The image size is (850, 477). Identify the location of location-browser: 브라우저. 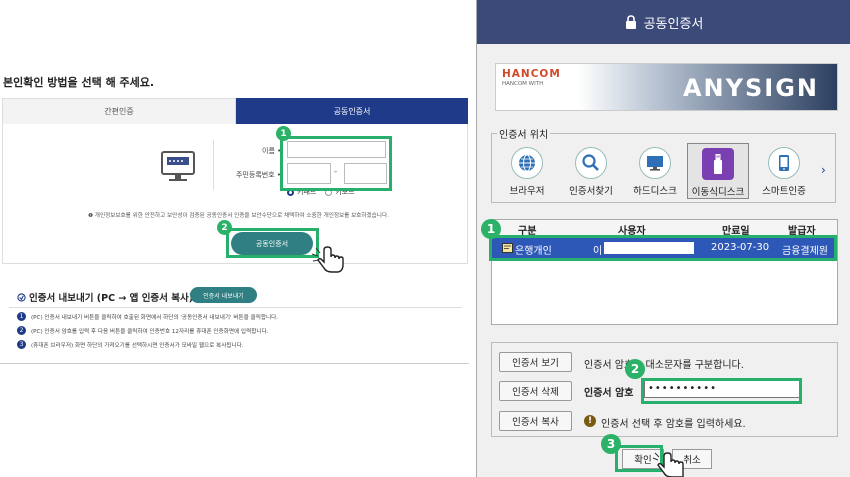
(527, 171).